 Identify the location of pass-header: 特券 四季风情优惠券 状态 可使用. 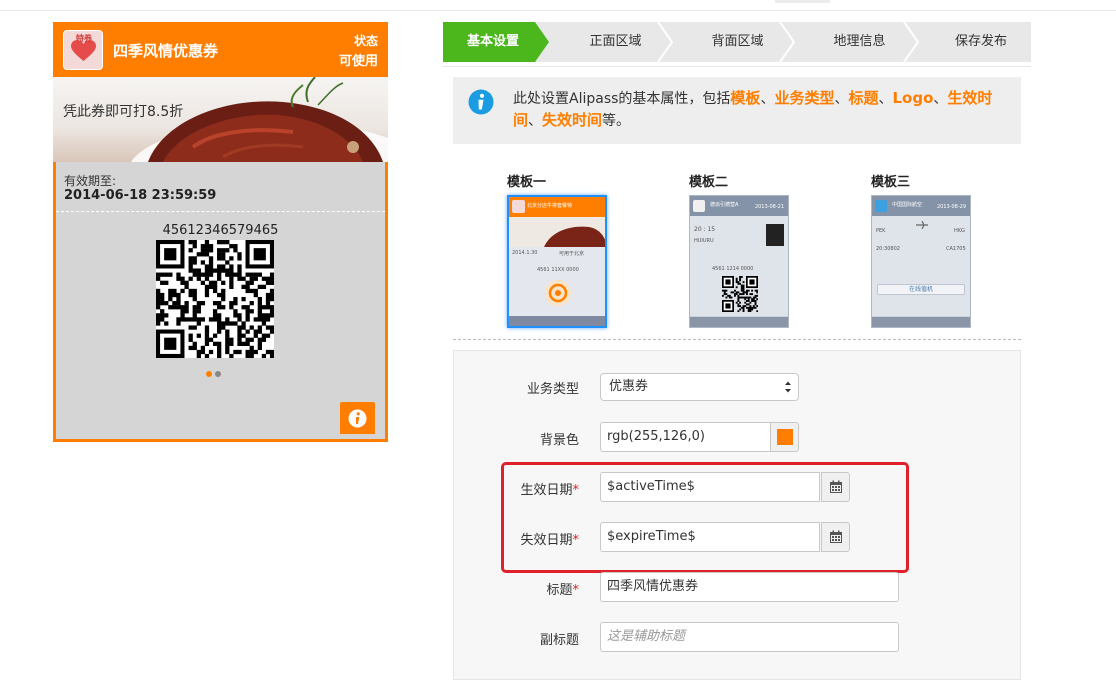
(220, 49).